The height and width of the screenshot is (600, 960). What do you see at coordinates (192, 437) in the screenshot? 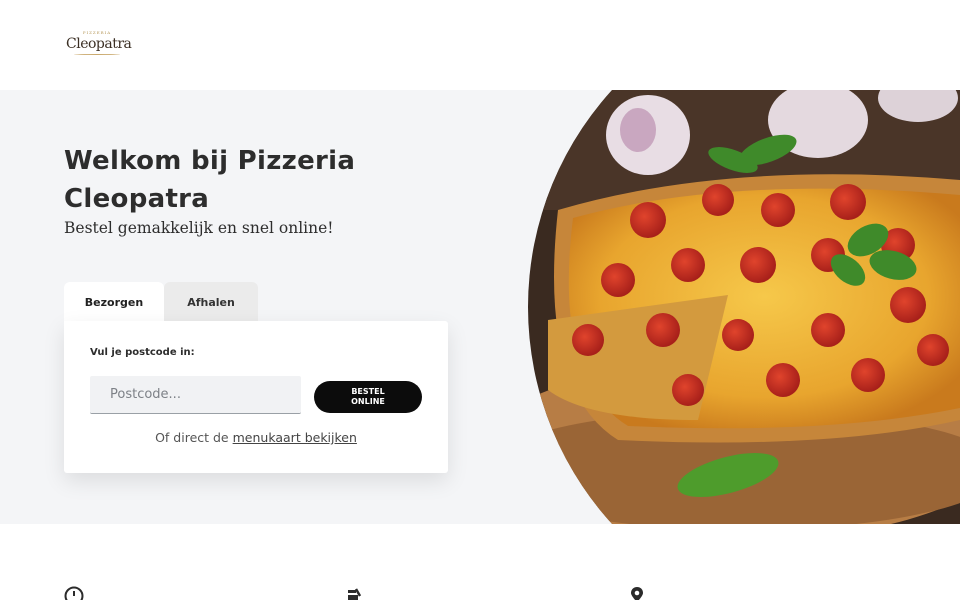
I see `menu-link-prefix: Of direct de` at bounding box center [192, 437].